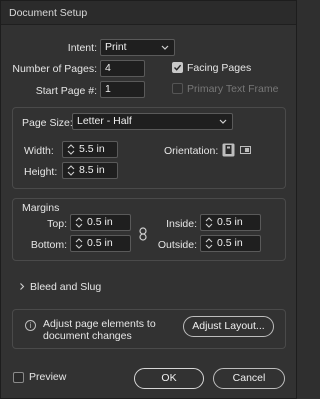 Image resolution: width=320 pixels, height=399 pixels. Describe the element at coordinates (47, 123) in the screenshot. I see `page-size-label: Page Size:` at that location.